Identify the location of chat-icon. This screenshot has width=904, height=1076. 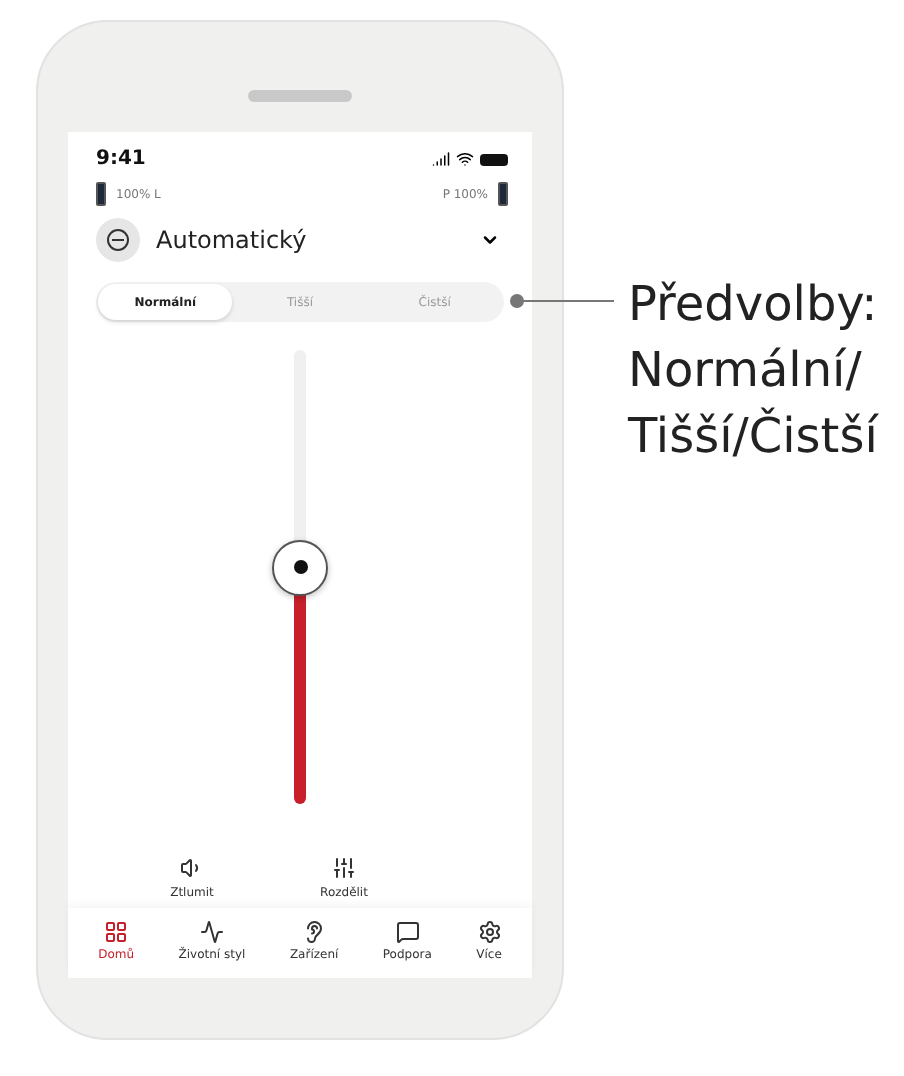
(407, 932).